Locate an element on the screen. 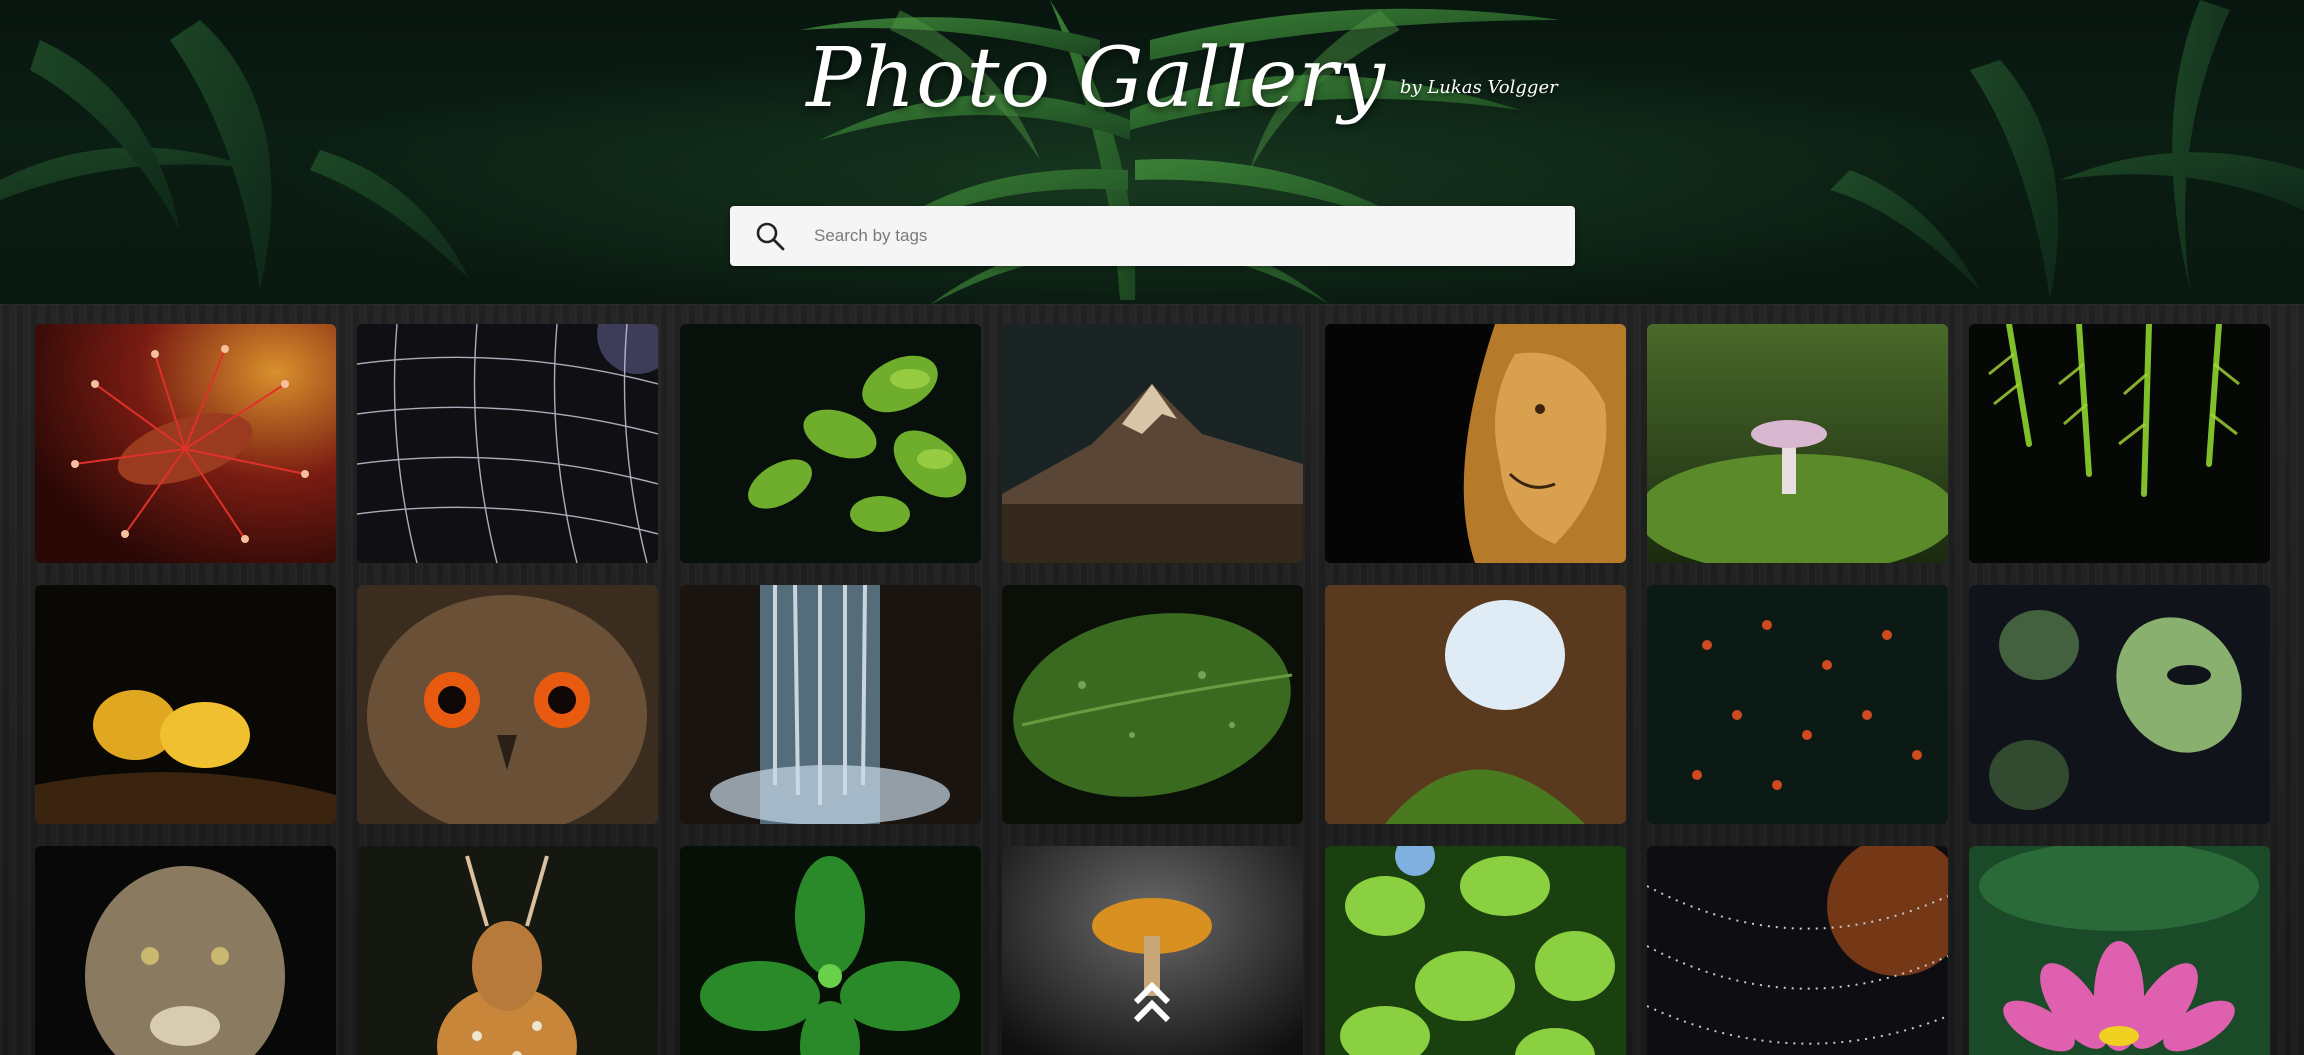 The height and width of the screenshot is (1055, 2304). photo-owl is located at coordinates (508, 704).